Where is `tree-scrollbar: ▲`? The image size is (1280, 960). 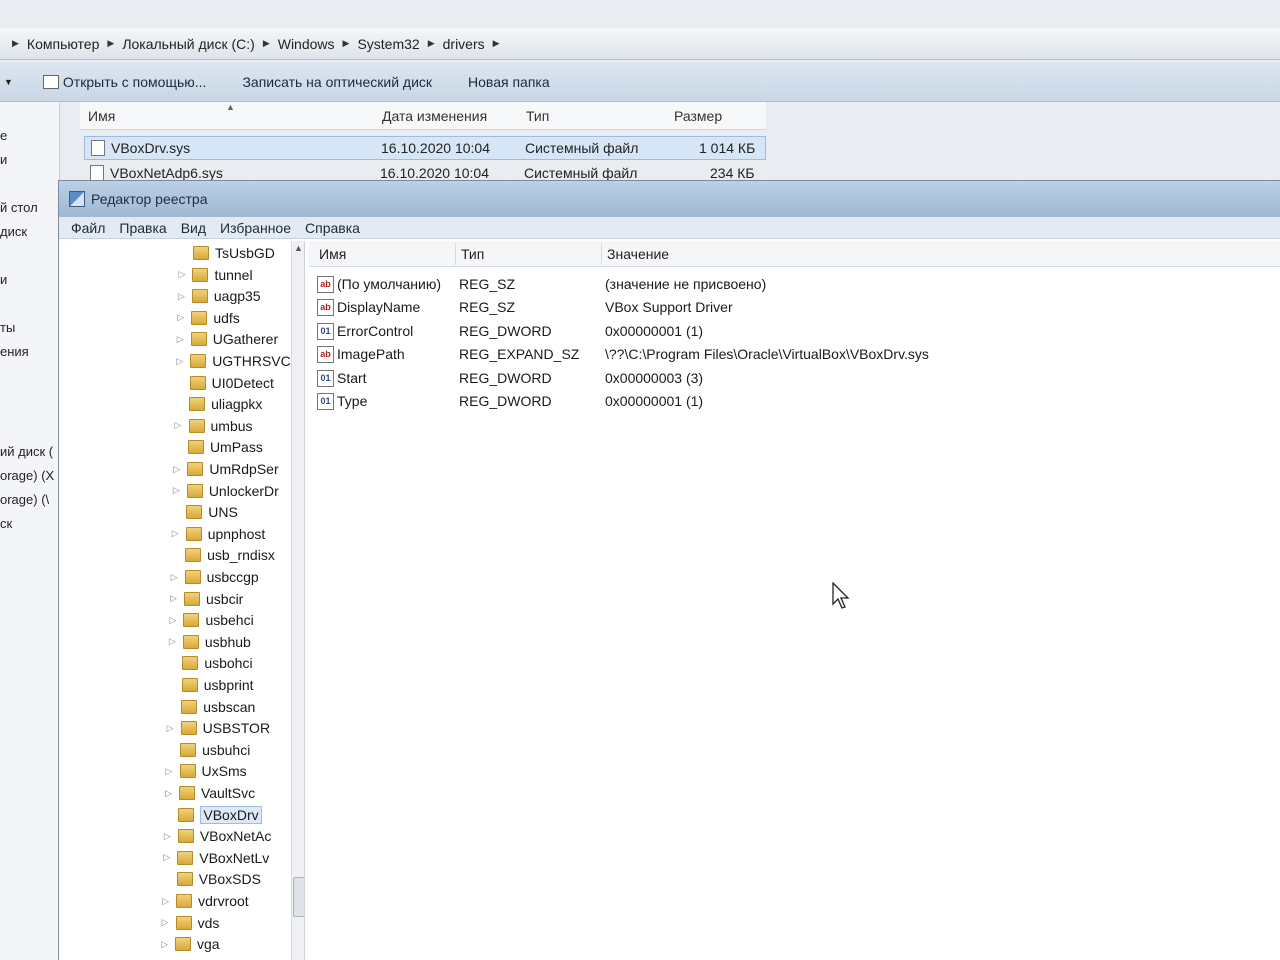
tree-scrollbar: ▲ is located at coordinates (297, 600).